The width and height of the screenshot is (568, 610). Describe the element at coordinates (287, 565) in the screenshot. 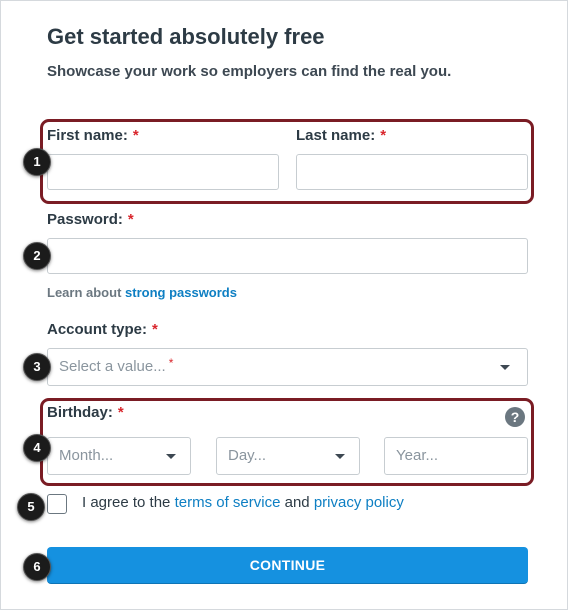

I see `continue-button: CONTINUE` at that location.